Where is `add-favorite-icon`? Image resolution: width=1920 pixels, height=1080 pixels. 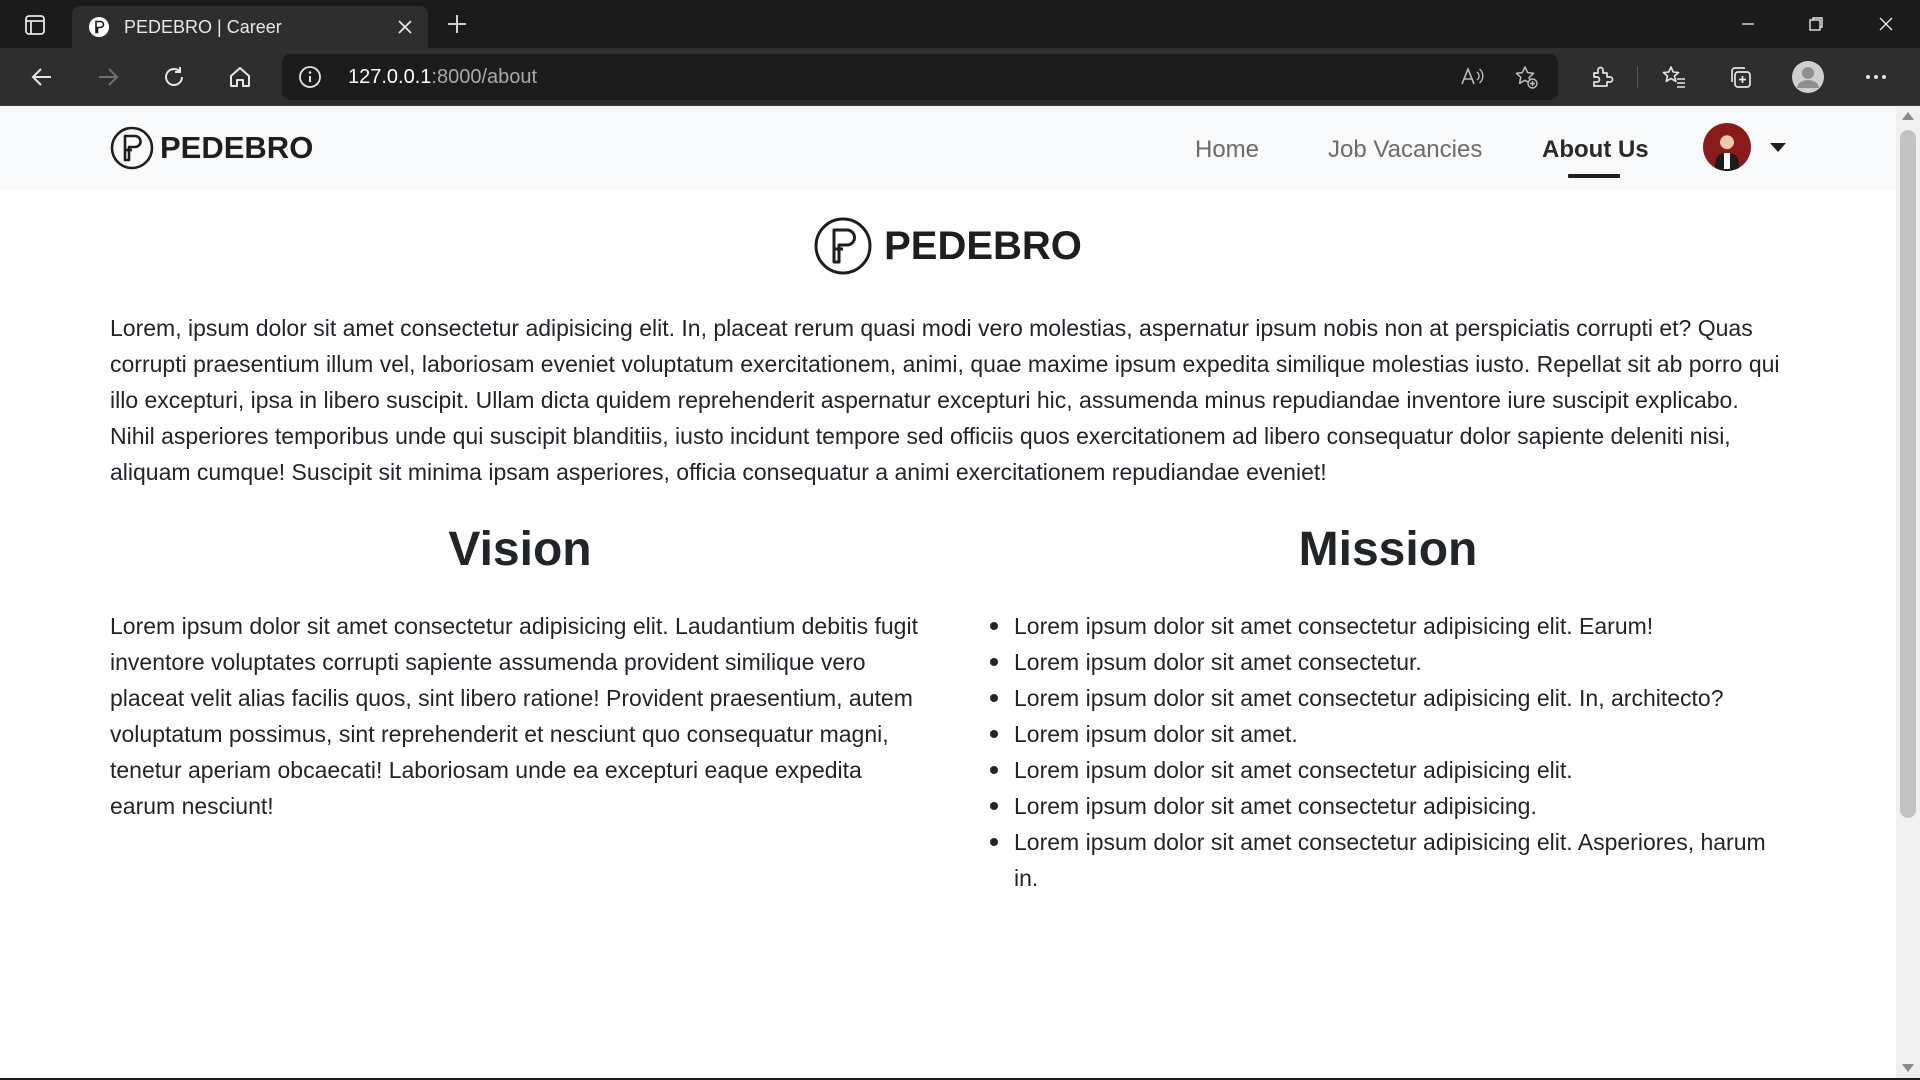
add-favorite-icon is located at coordinates (1526, 77).